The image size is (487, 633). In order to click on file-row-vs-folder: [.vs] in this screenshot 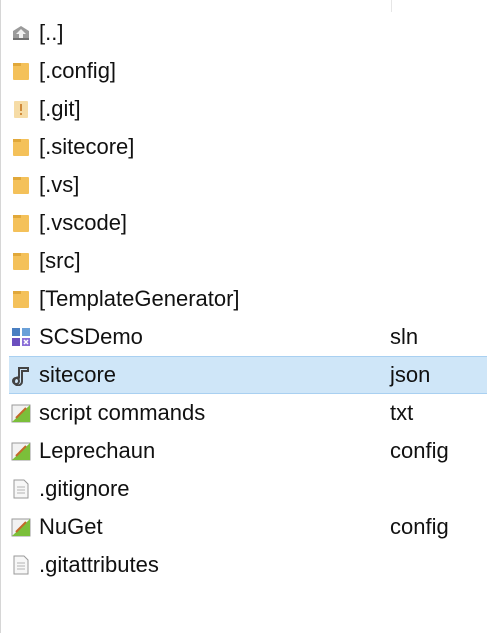, I will do `click(248, 185)`.